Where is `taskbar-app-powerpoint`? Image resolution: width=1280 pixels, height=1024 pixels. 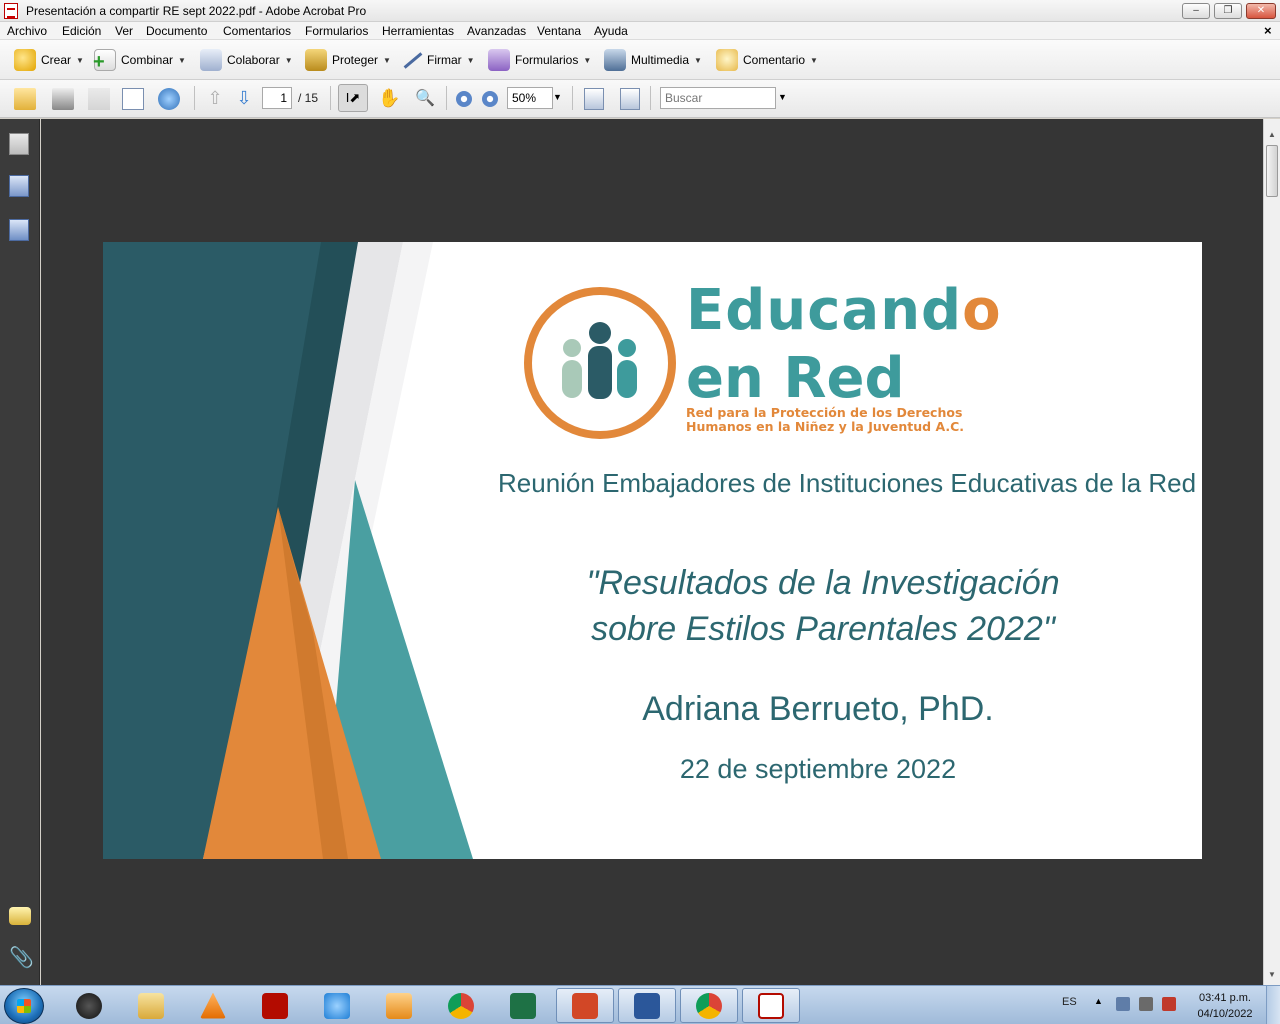 taskbar-app-powerpoint is located at coordinates (585, 1005).